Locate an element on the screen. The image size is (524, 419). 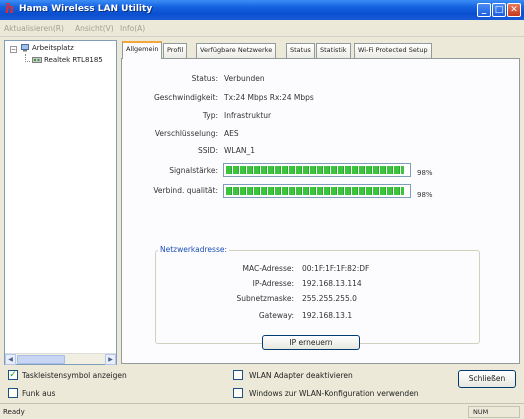
tree-connector-branch is located at coordinates (27, 61).